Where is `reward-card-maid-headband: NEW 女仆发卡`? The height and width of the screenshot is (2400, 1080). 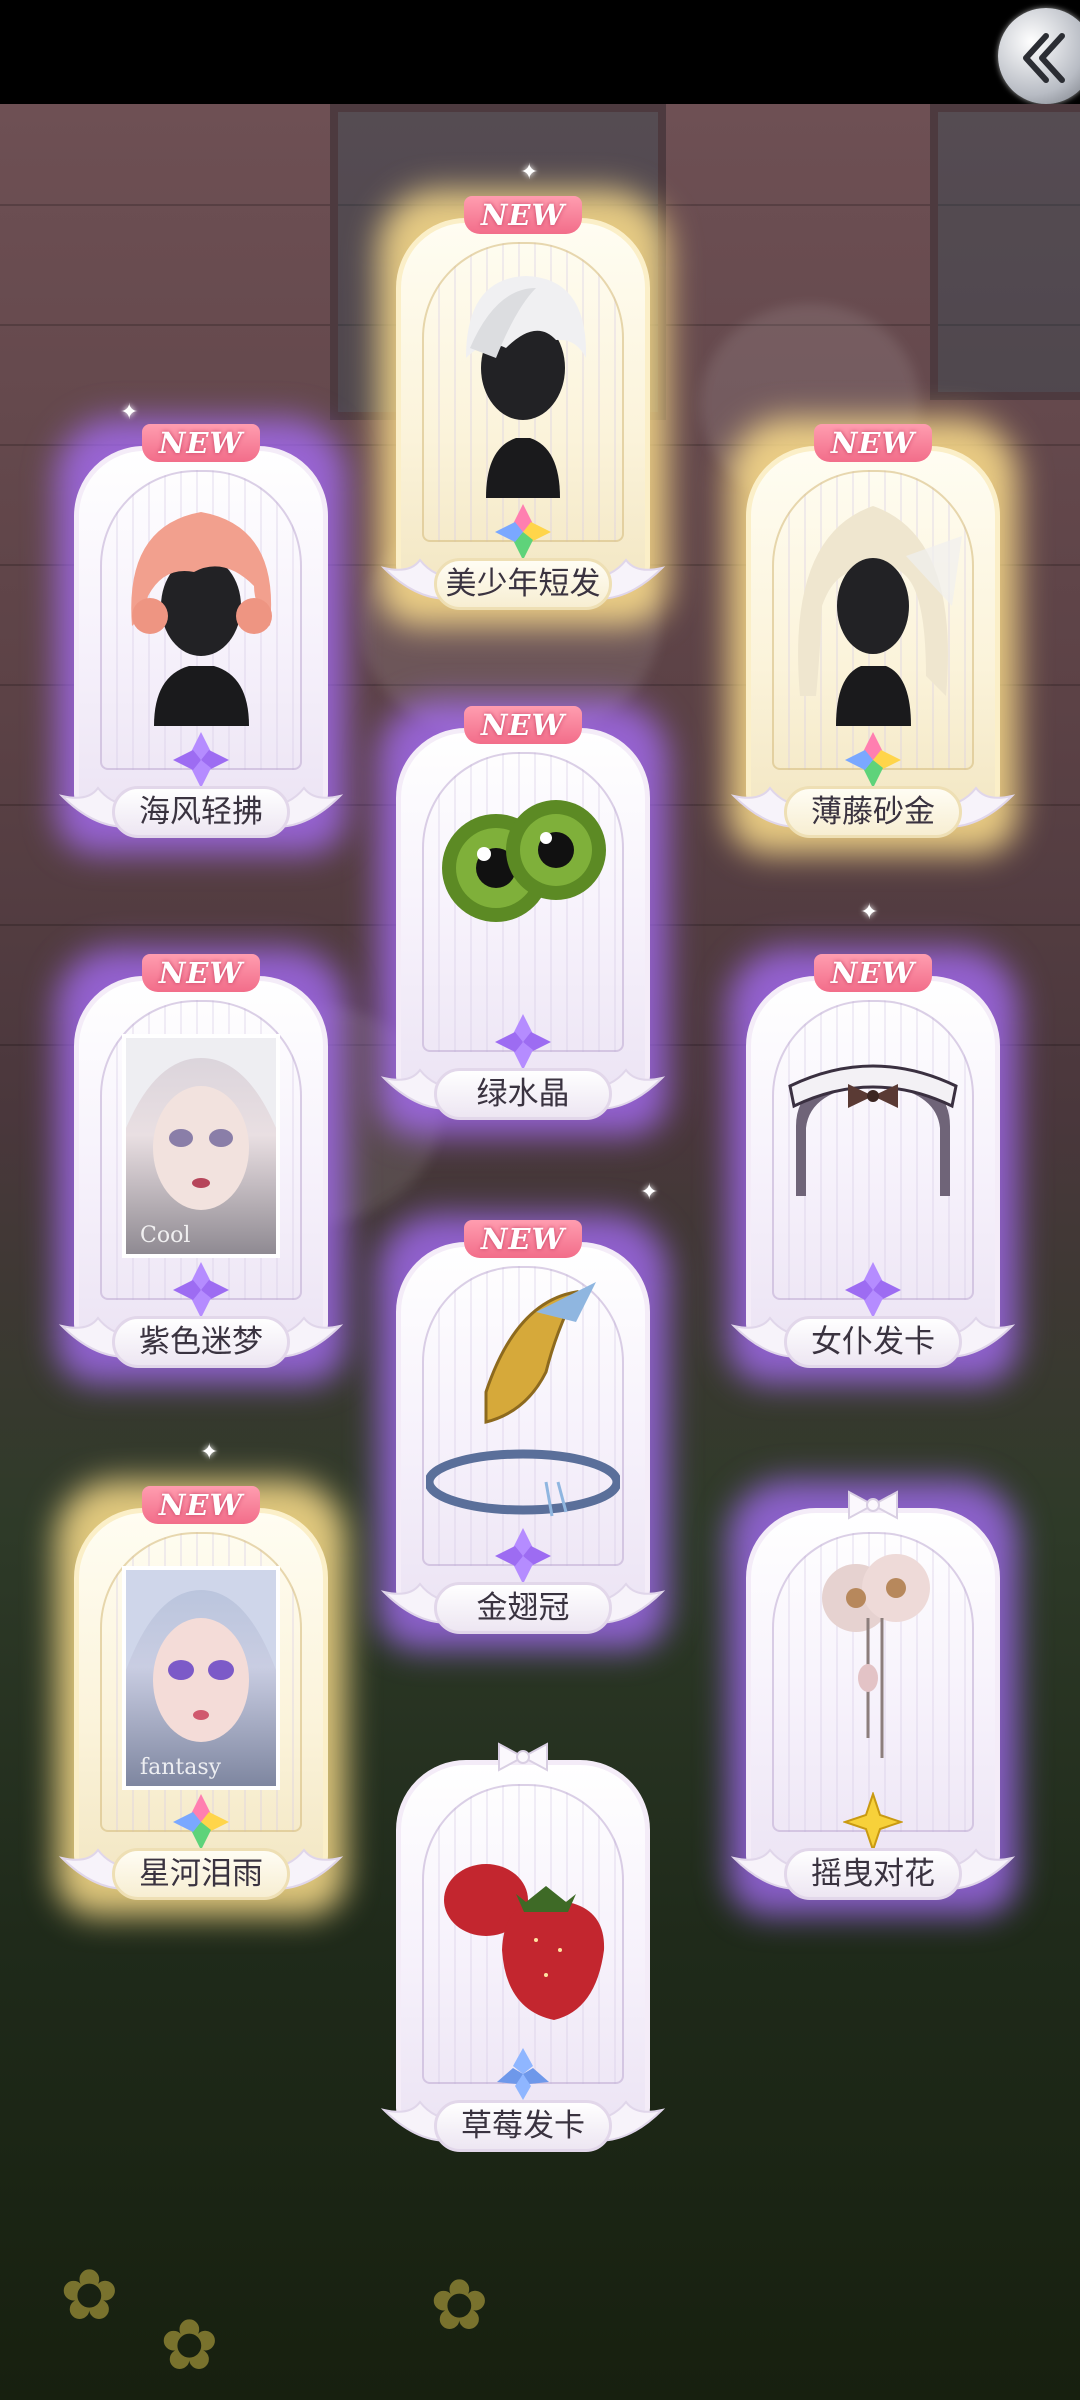
reward-card-maid-headband: NEW 女仆发卡 is located at coordinates (873, 1166).